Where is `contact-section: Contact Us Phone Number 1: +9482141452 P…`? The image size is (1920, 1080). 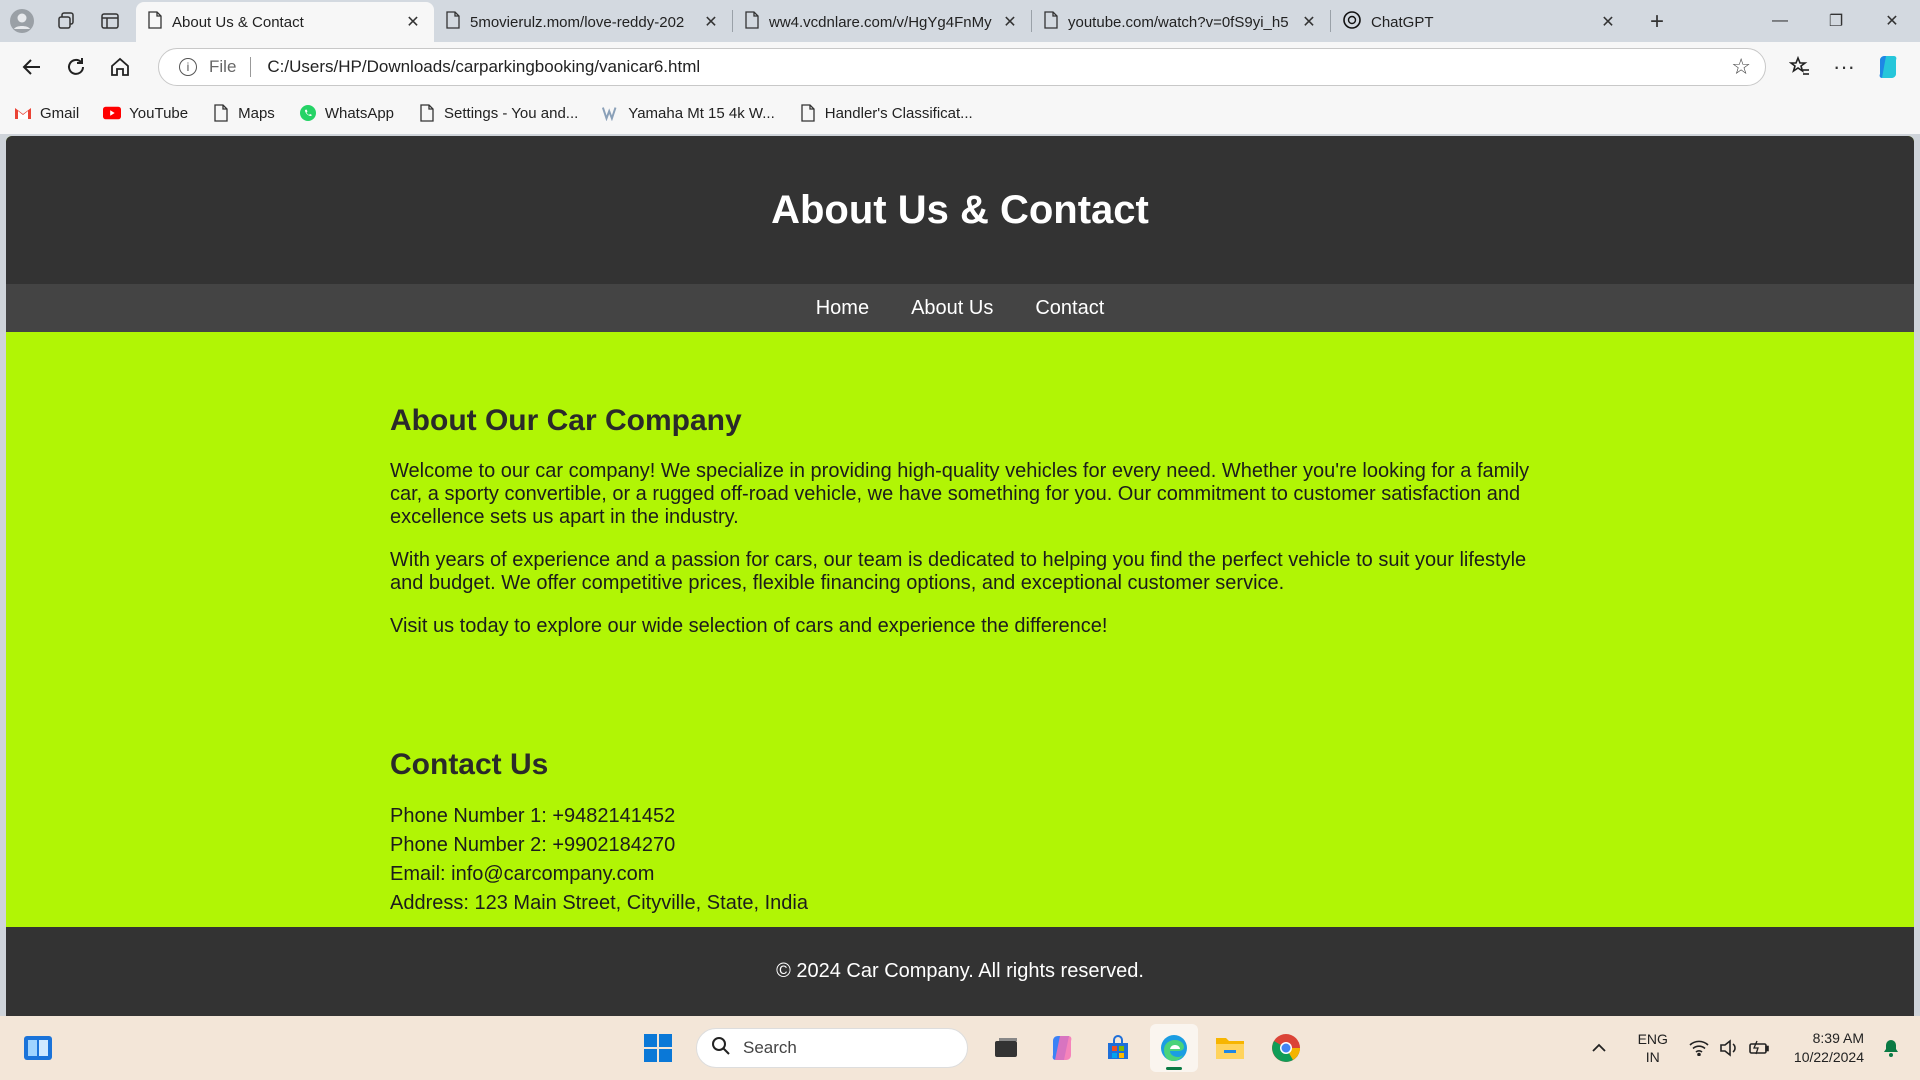
contact-section: Contact Us Phone Number 1: +9482141452 P… is located at coordinates (960, 831).